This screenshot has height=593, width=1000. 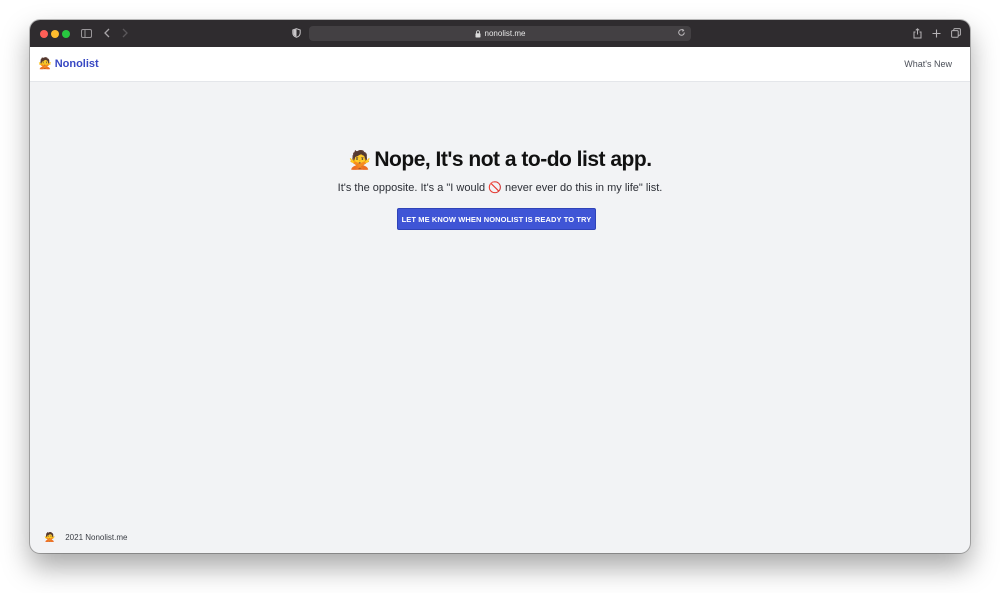 What do you see at coordinates (478, 33) in the screenshot?
I see `lock-icon` at bounding box center [478, 33].